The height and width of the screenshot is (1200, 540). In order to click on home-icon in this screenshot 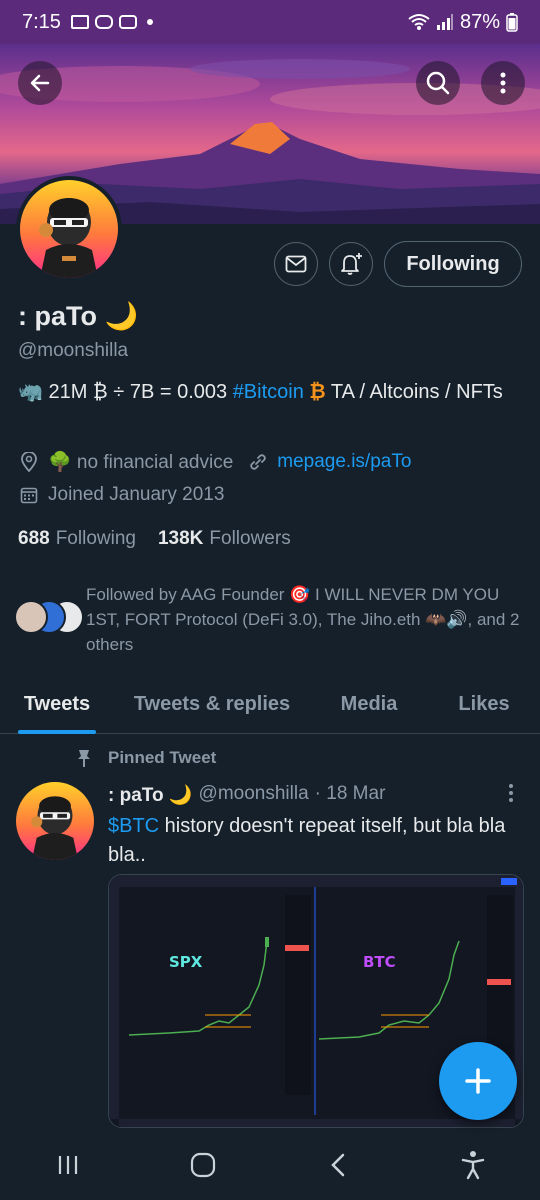, I will do `click(202, 1165)`.